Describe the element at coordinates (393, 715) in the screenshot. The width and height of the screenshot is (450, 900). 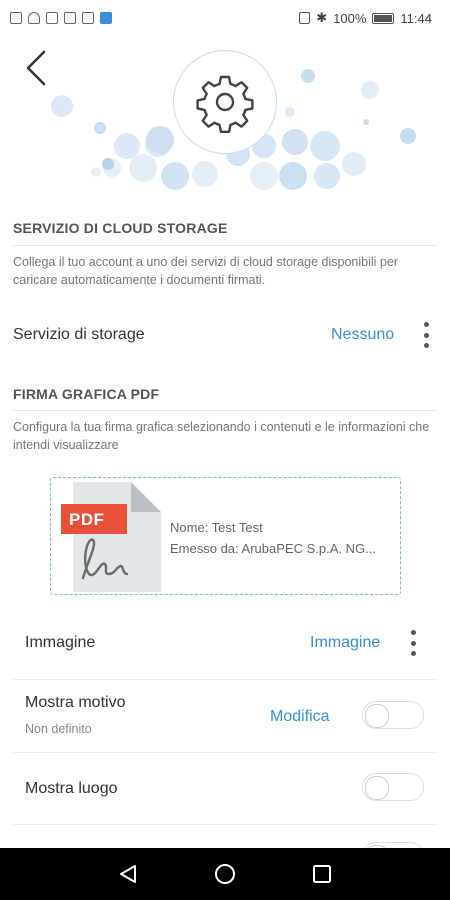
I see `show-reason-toggle` at that location.